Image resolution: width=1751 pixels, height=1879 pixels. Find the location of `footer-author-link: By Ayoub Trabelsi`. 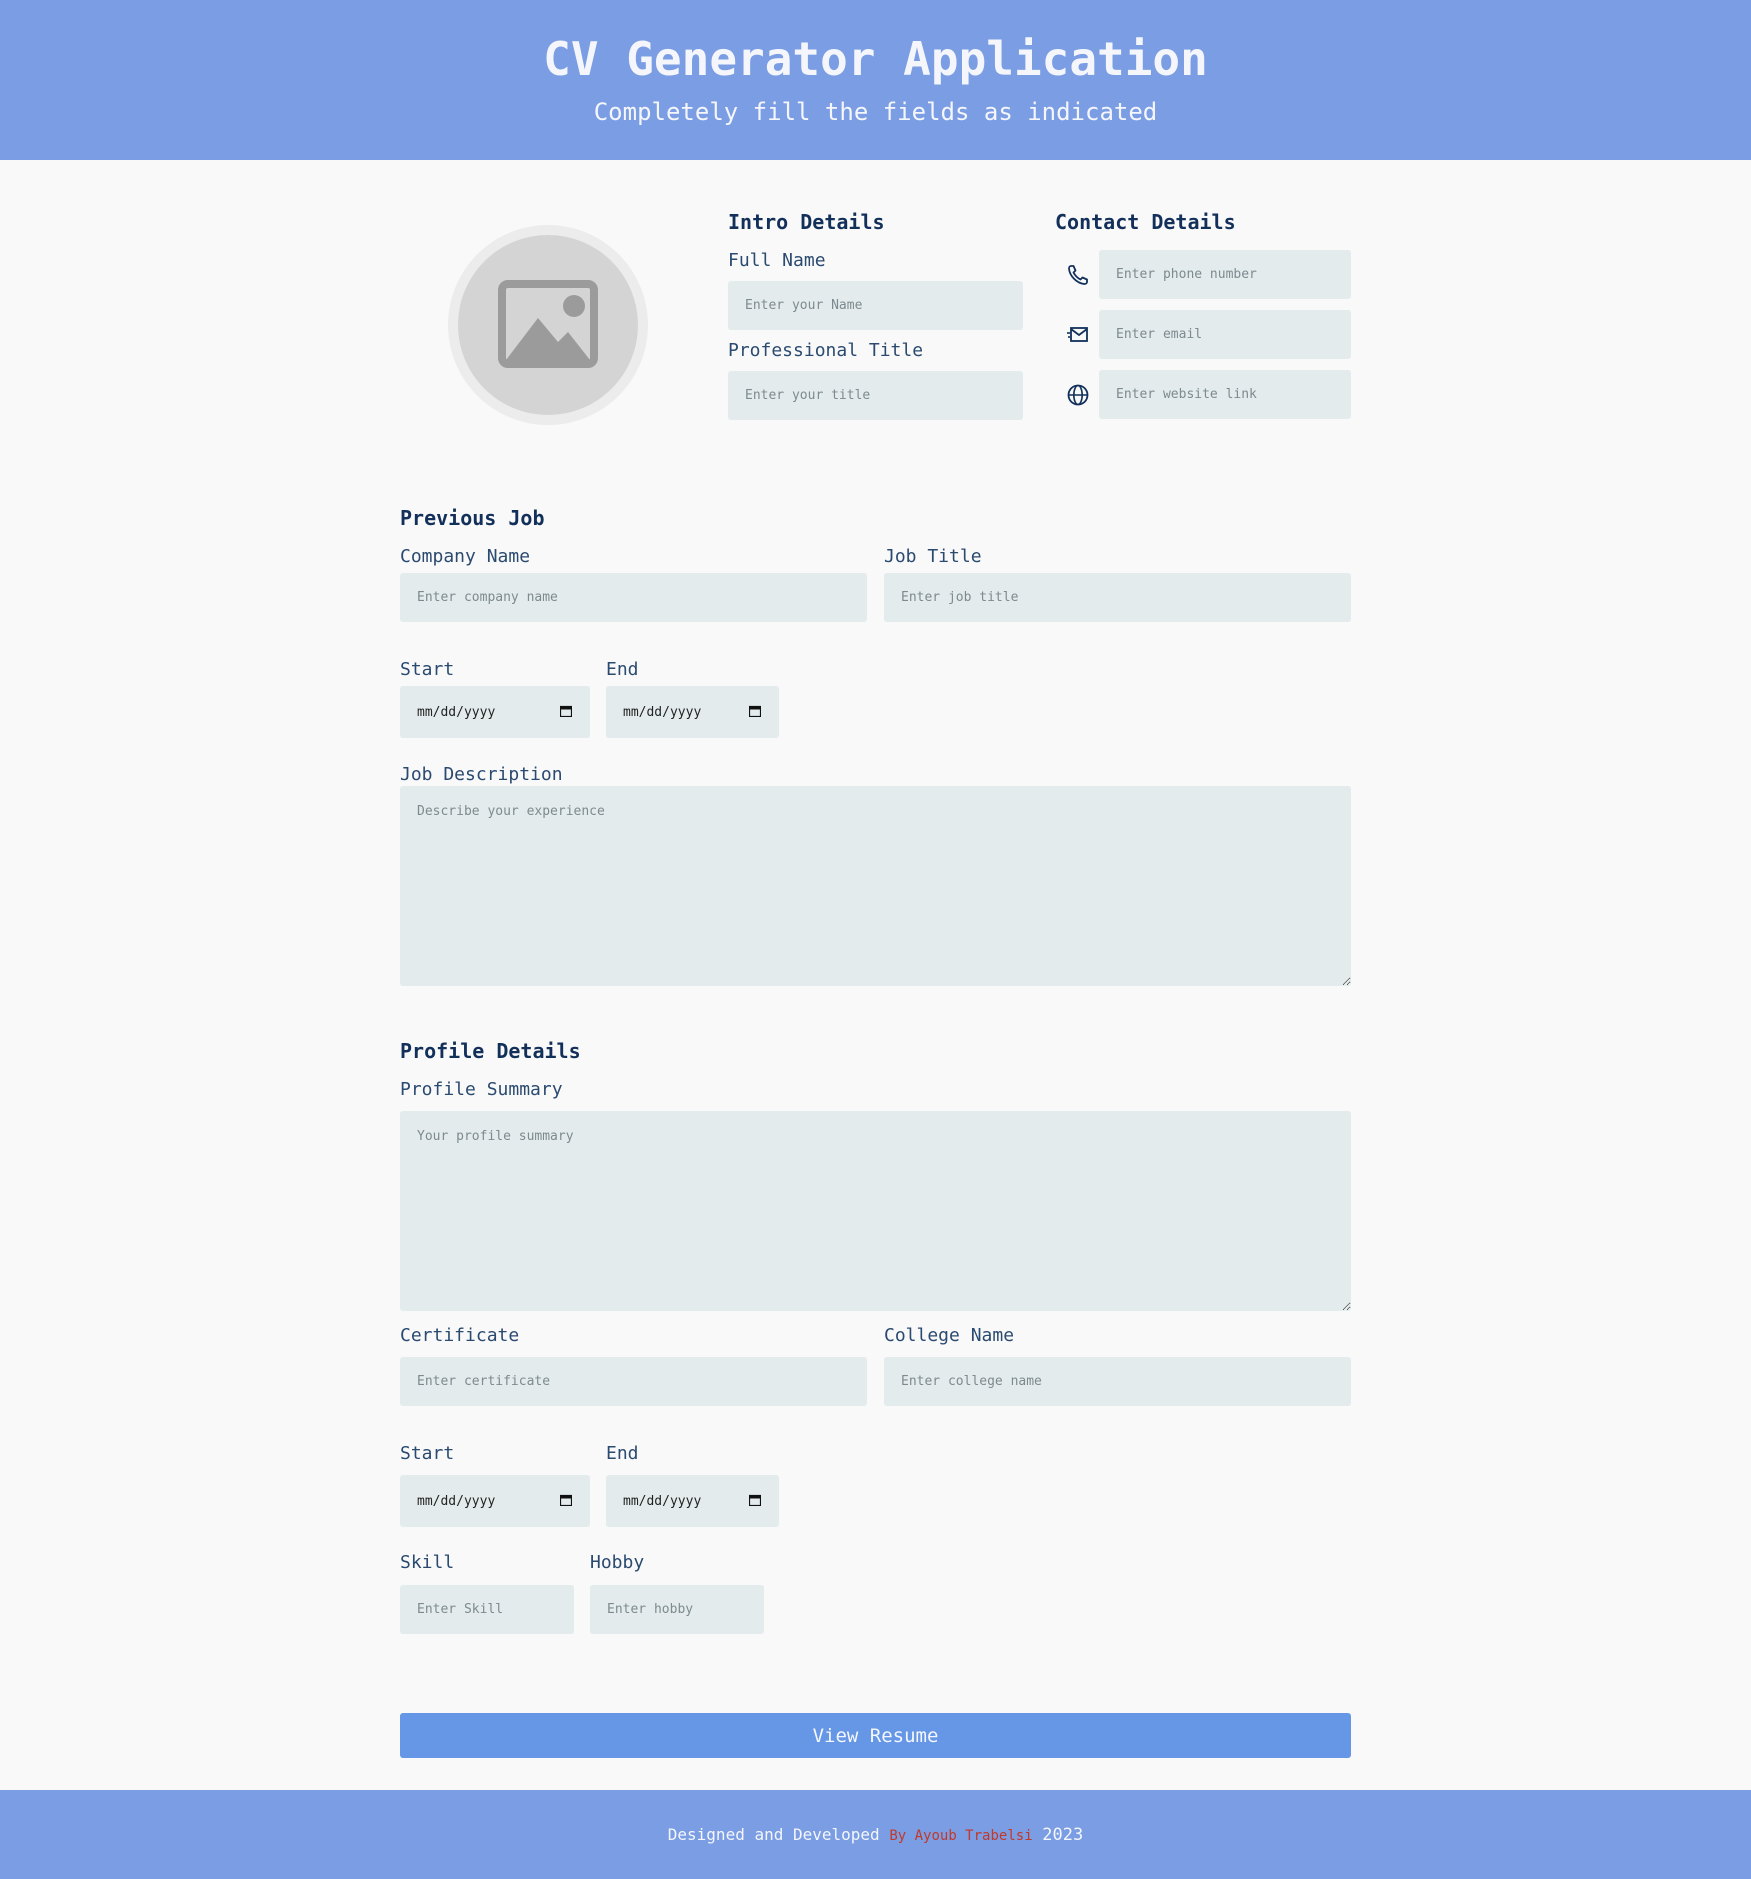

footer-author-link: By Ayoub Trabelsi is located at coordinates (960, 1836).